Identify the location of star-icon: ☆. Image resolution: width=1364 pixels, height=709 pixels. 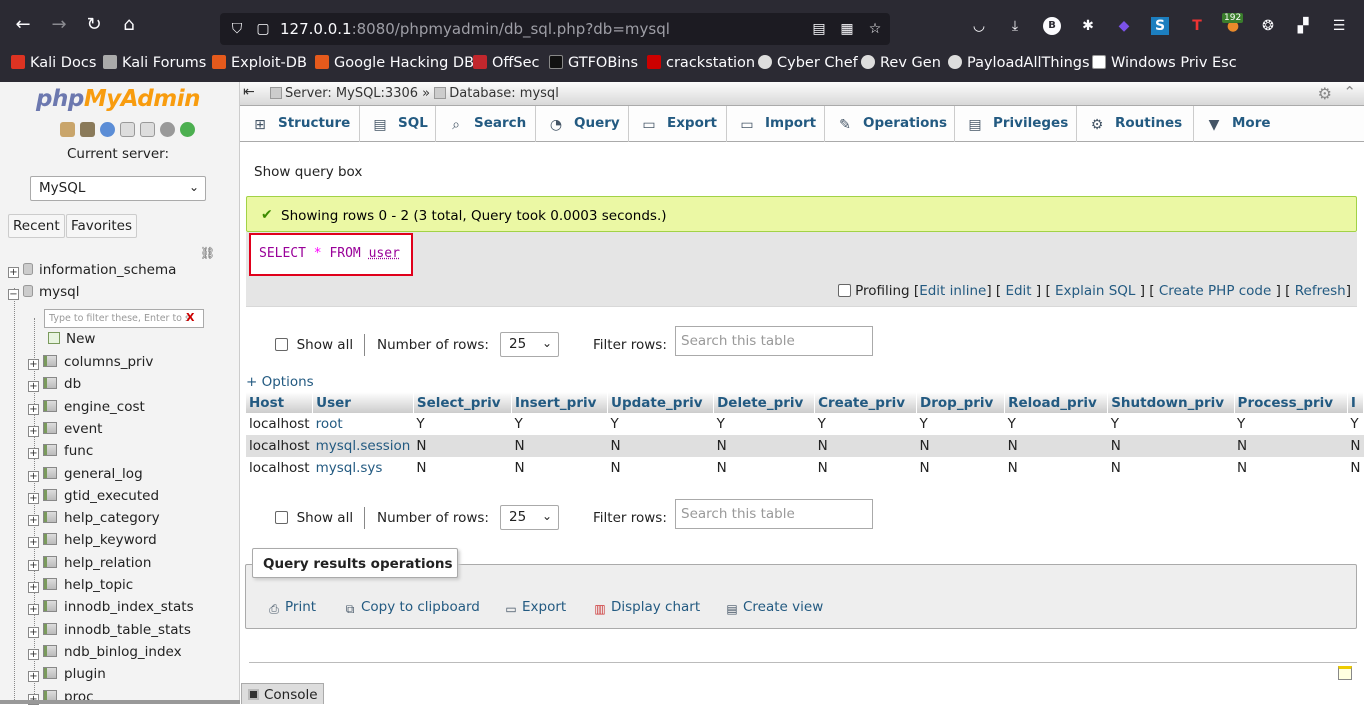
(875, 29).